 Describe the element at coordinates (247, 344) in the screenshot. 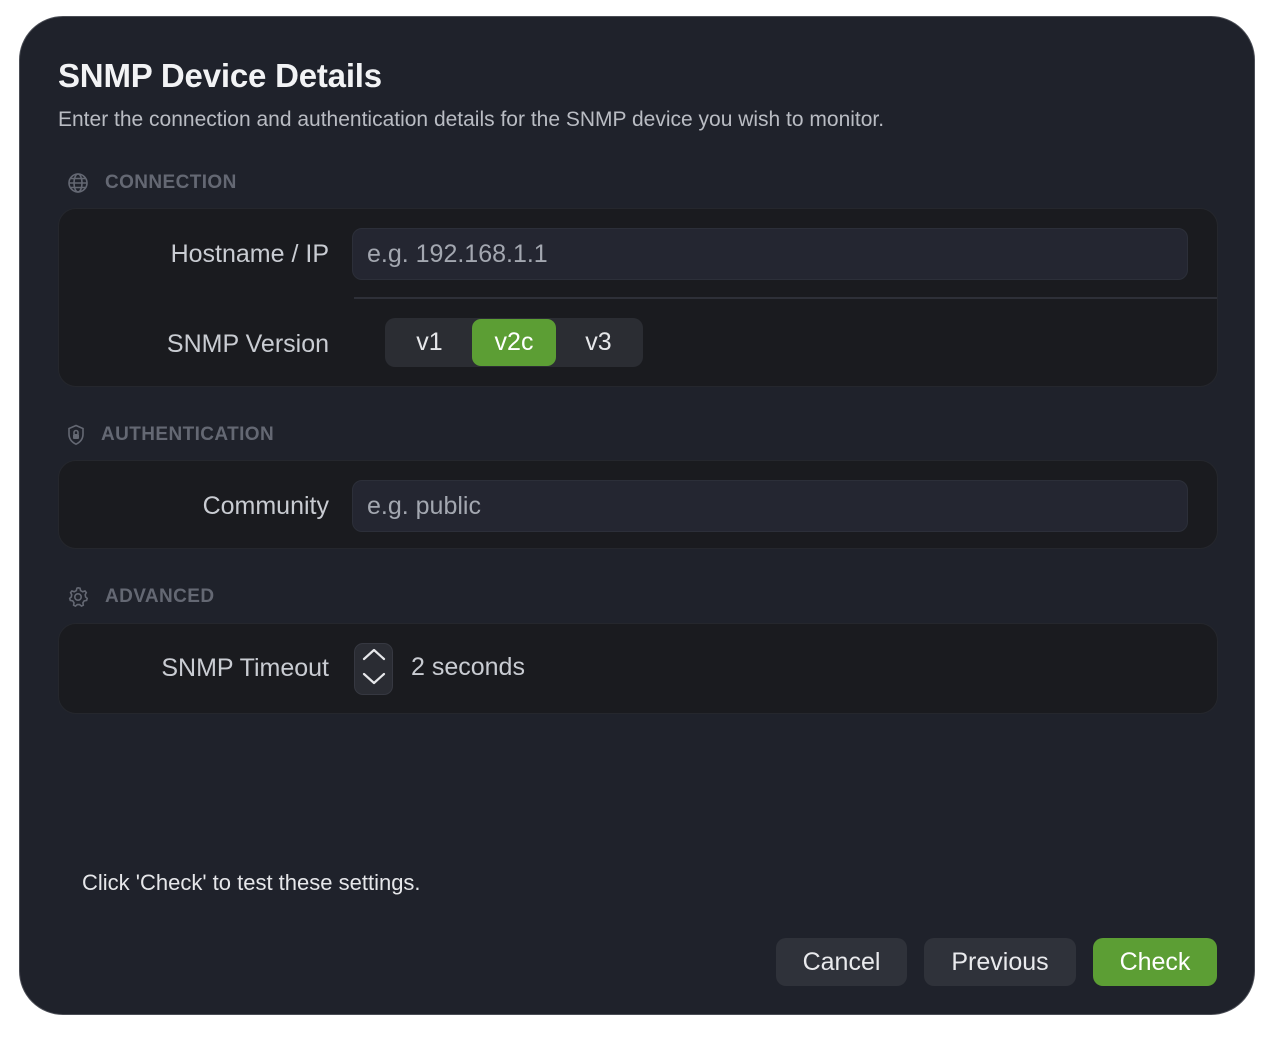

I see `snmp-version-label: SNMP Version` at that location.